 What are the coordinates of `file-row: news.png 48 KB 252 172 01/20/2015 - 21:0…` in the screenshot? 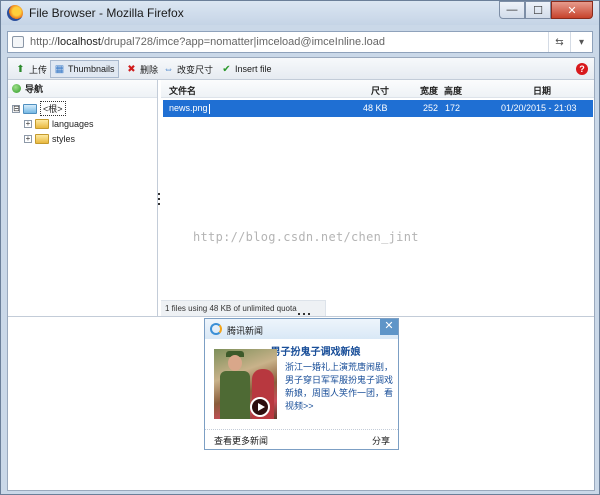 It's located at (378, 108).